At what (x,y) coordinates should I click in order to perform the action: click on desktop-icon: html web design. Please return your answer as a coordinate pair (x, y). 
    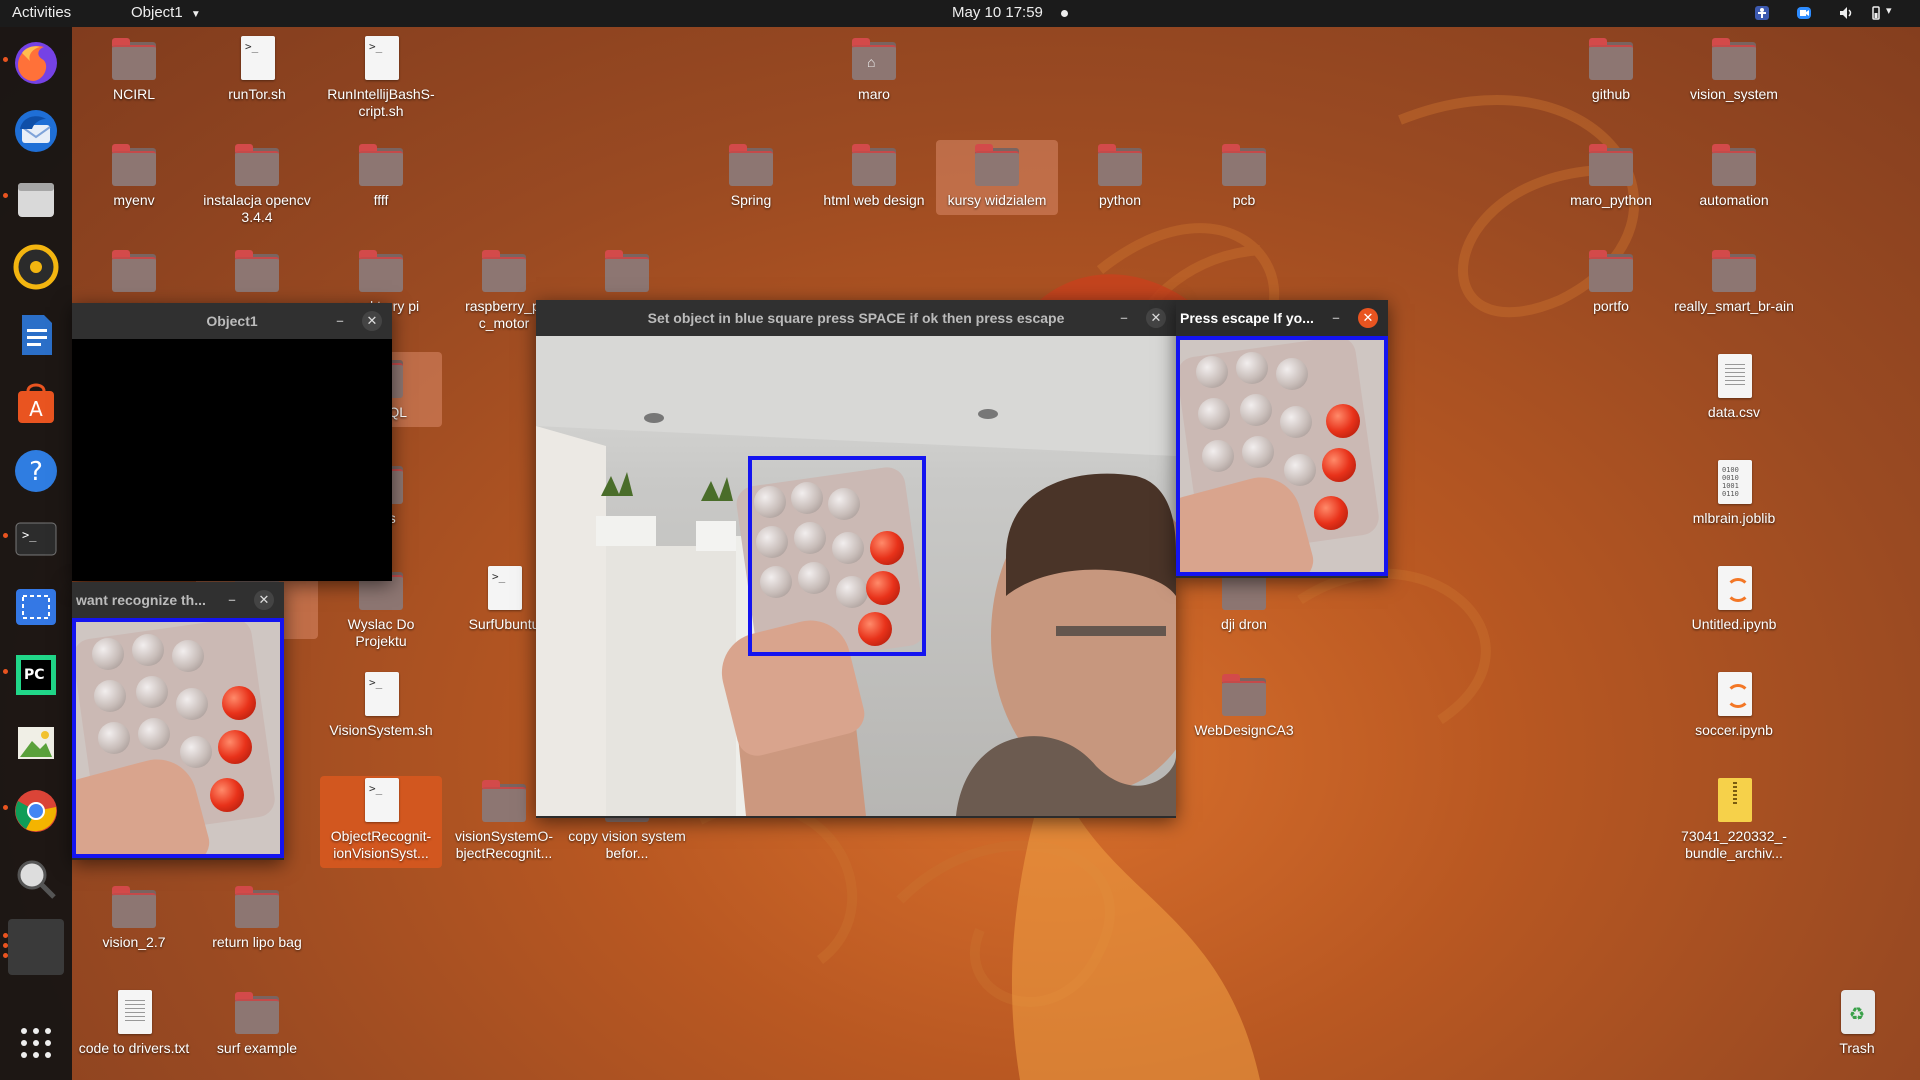
    Looking at the image, I should click on (874, 174).